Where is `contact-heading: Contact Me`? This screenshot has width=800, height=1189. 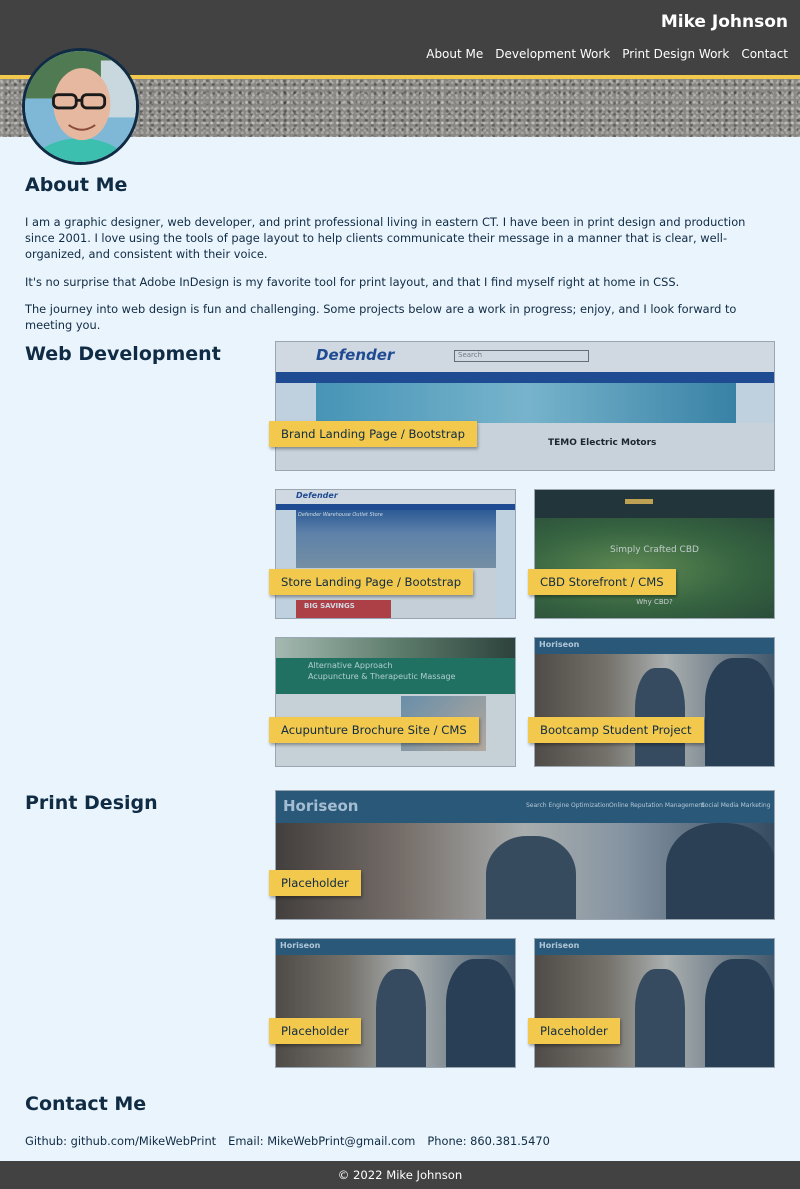
contact-heading: Contact Me is located at coordinates (86, 1104).